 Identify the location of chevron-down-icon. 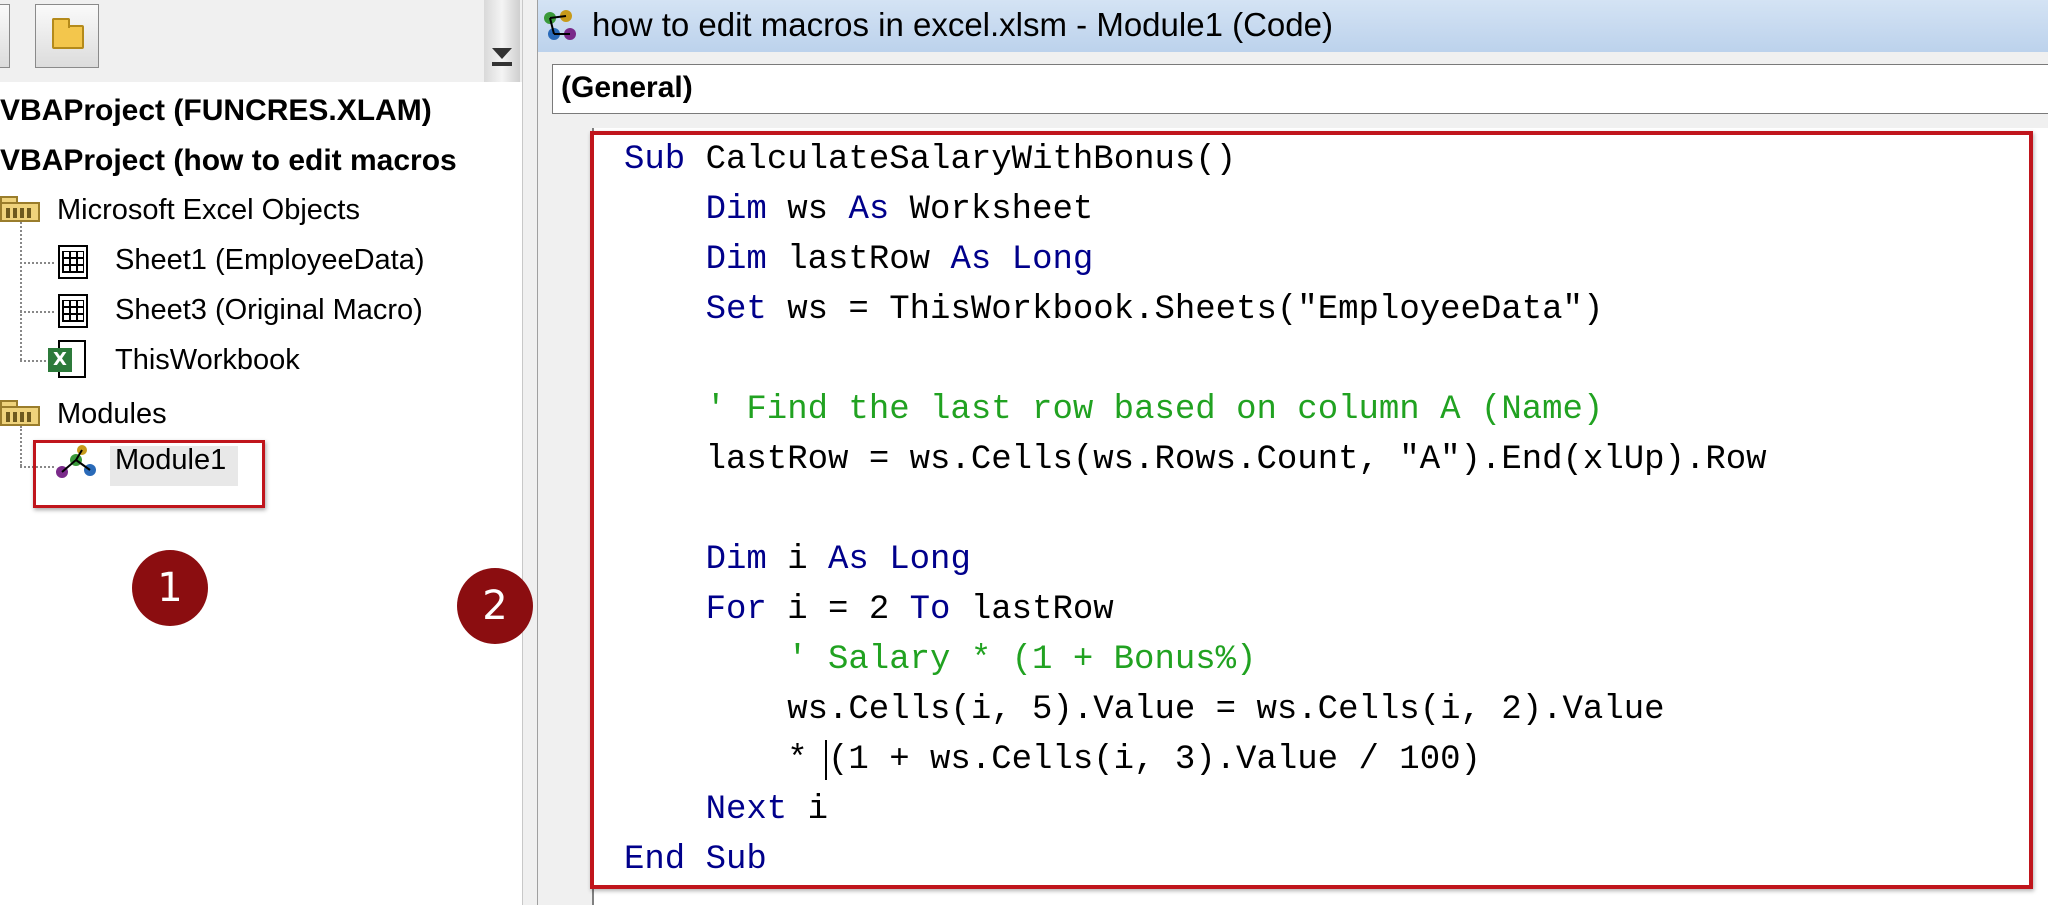
(502, 53).